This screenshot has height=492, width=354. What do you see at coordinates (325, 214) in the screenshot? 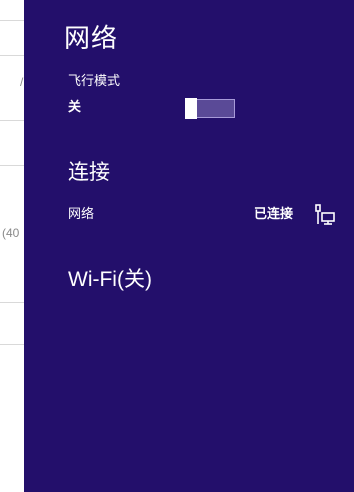
I see `wired-network-icon` at bounding box center [325, 214].